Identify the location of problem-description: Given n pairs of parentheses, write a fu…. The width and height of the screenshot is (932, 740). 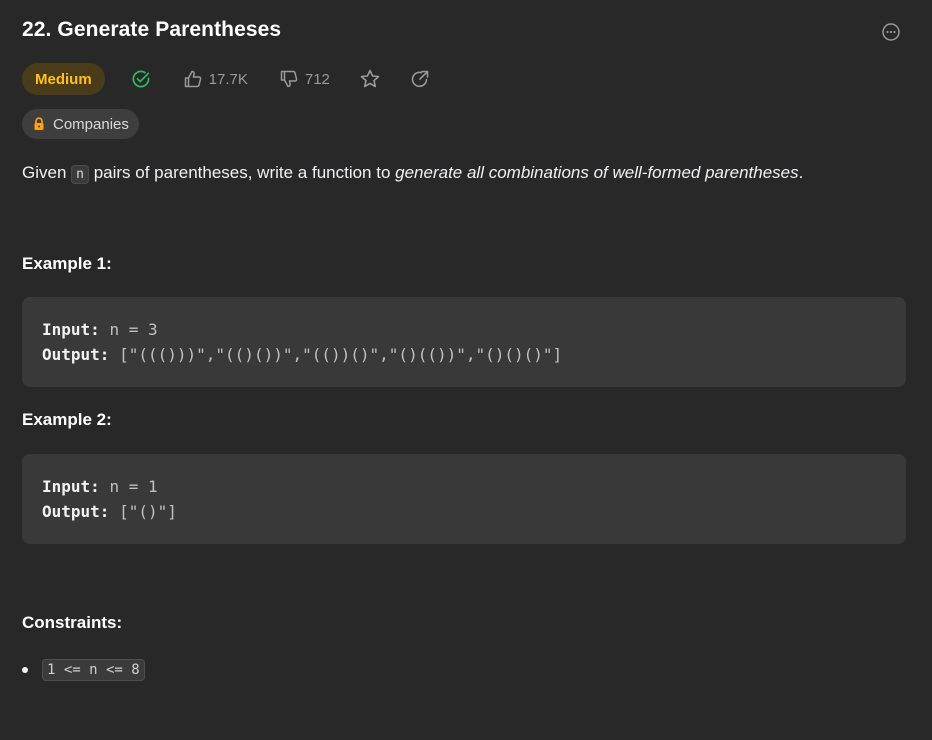
(467, 174).